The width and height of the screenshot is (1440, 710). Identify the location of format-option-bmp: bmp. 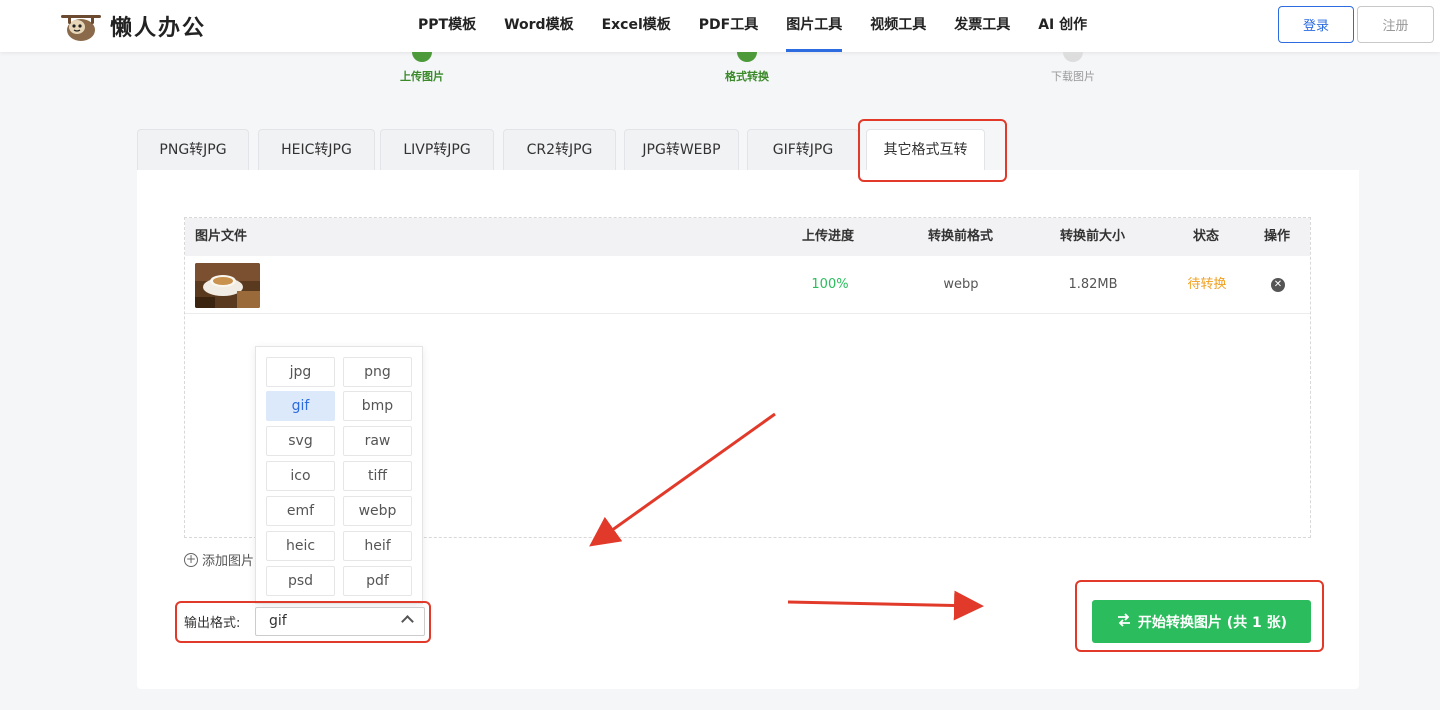
(377, 406).